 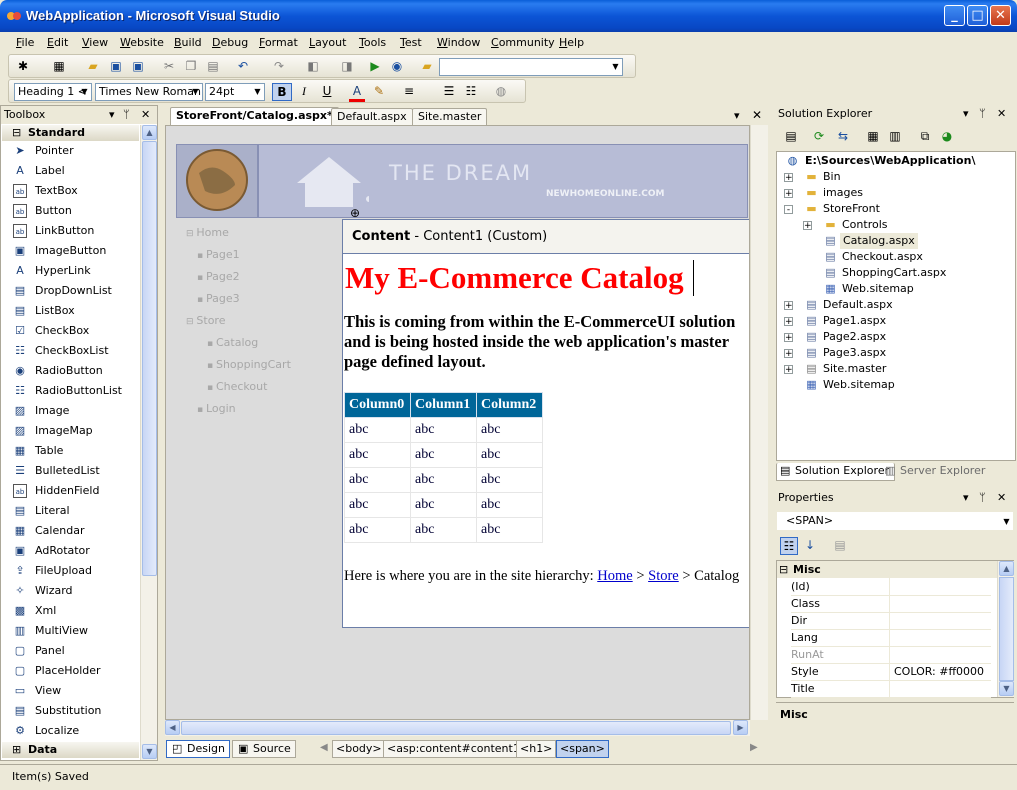 What do you see at coordinates (213, 66) in the screenshot?
I see `paste-icon: ▤` at bounding box center [213, 66].